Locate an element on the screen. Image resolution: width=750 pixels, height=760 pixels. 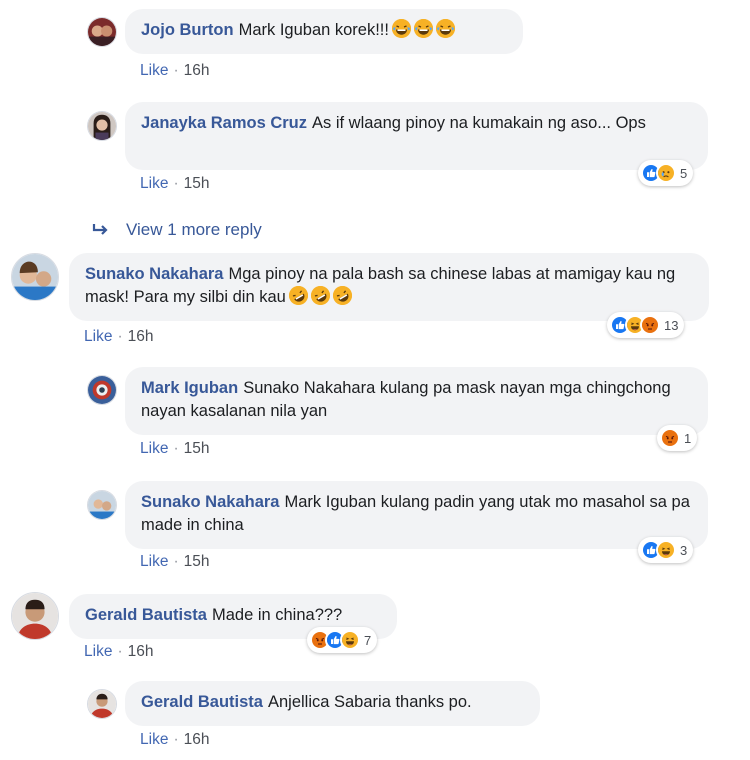
reaction-summary: 1 is located at coordinates (677, 438).